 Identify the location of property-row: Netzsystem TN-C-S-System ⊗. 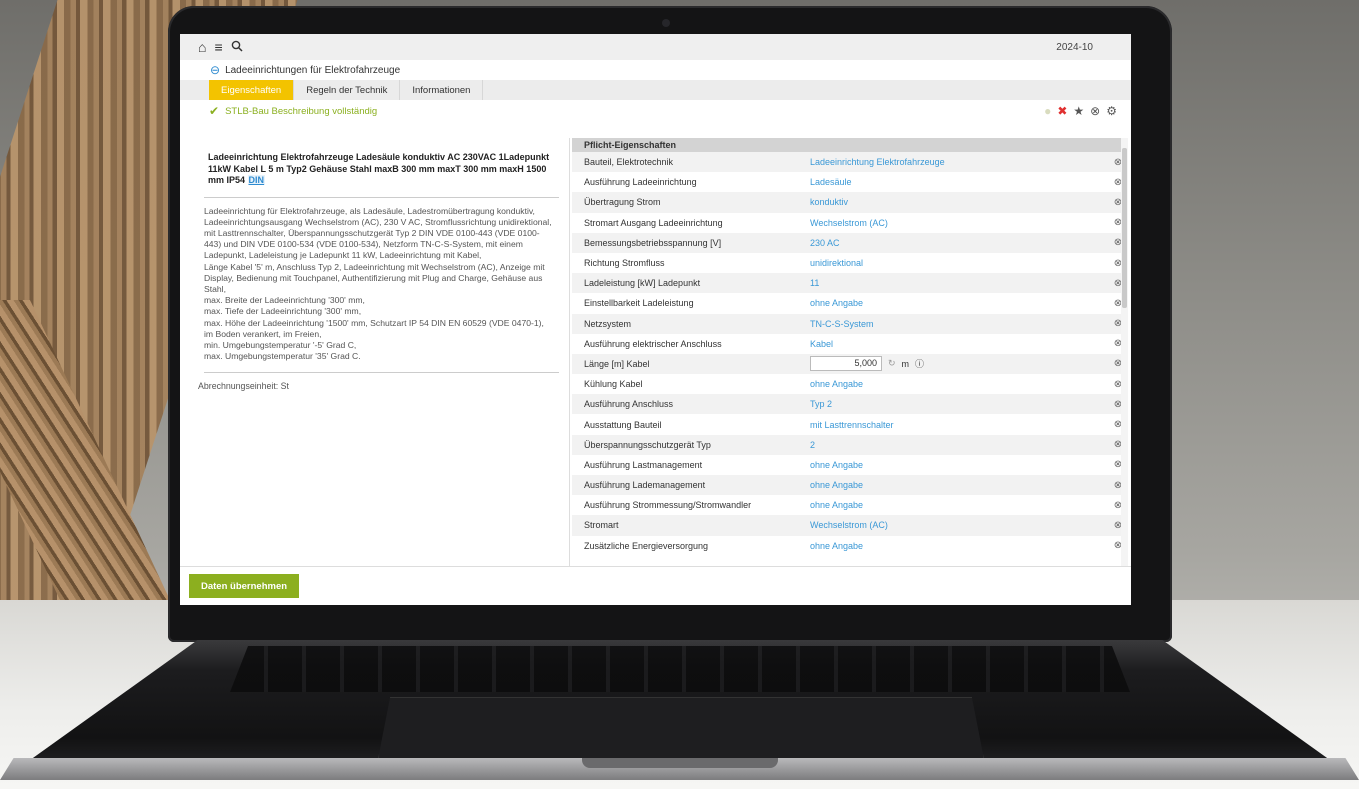
(850, 323).